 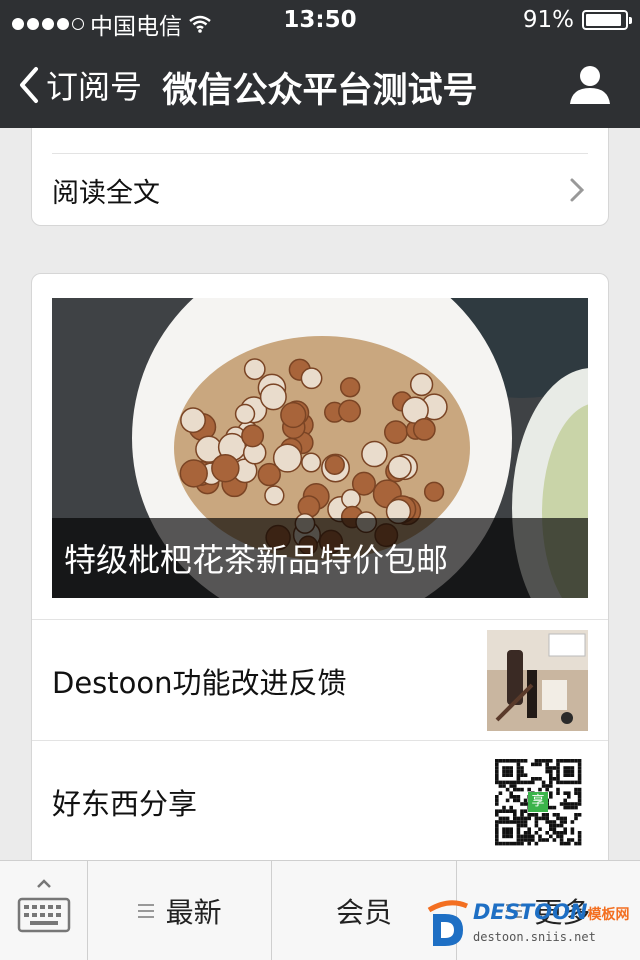 I want to click on watermark-brand-name: DESTOON, so click(x=530, y=912).